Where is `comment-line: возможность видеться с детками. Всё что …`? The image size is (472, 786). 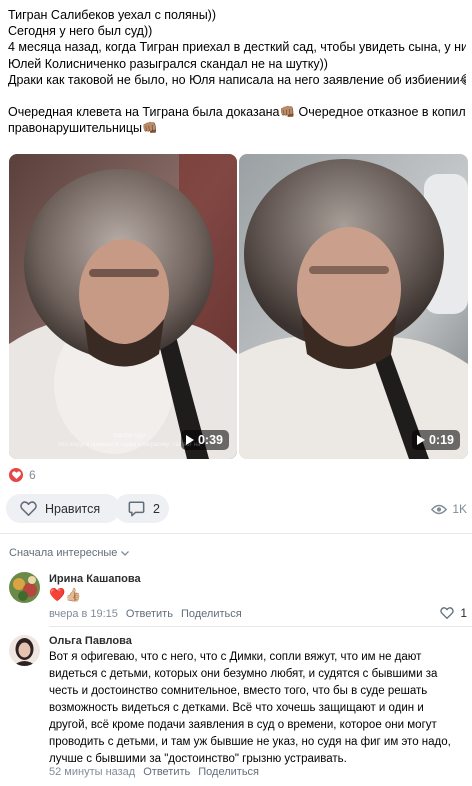 comment-line: возможность видеться с детками. Всё что … is located at coordinates (236, 708).